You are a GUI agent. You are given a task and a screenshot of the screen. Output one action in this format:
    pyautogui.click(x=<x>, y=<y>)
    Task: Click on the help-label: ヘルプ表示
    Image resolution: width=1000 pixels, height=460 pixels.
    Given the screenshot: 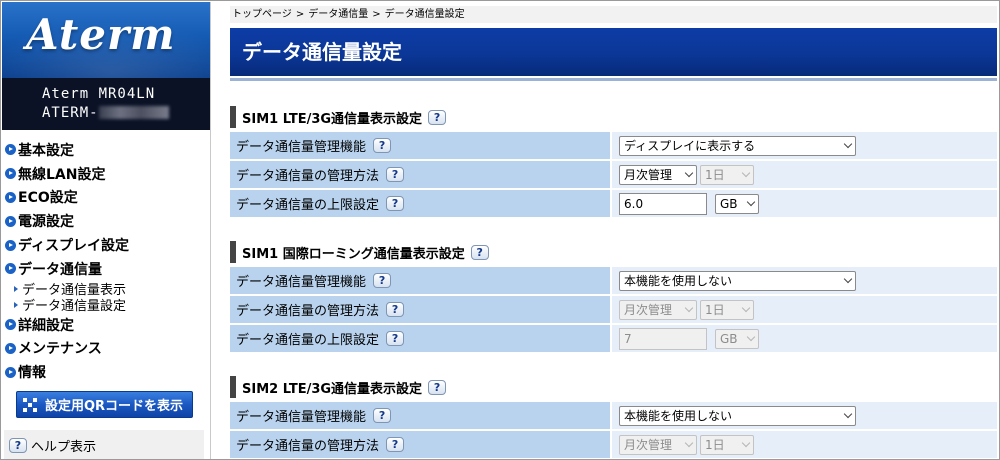 What is the action you would take?
    pyautogui.click(x=64, y=447)
    